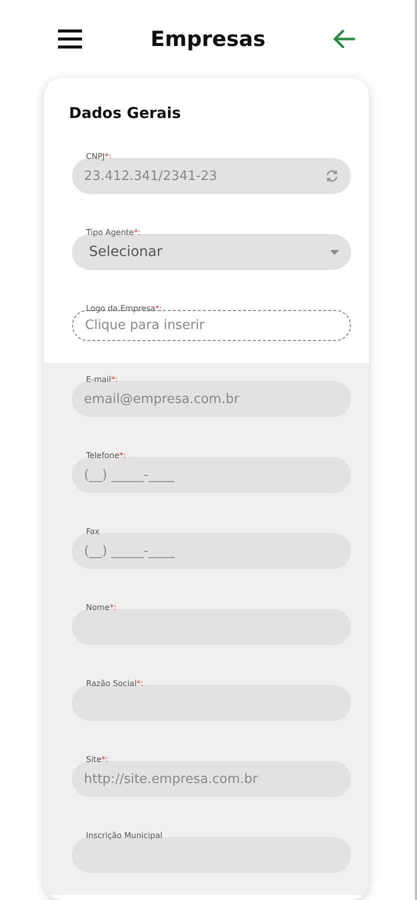  What do you see at coordinates (102, 379) in the screenshot?
I see `field-label: E-mail*:` at bounding box center [102, 379].